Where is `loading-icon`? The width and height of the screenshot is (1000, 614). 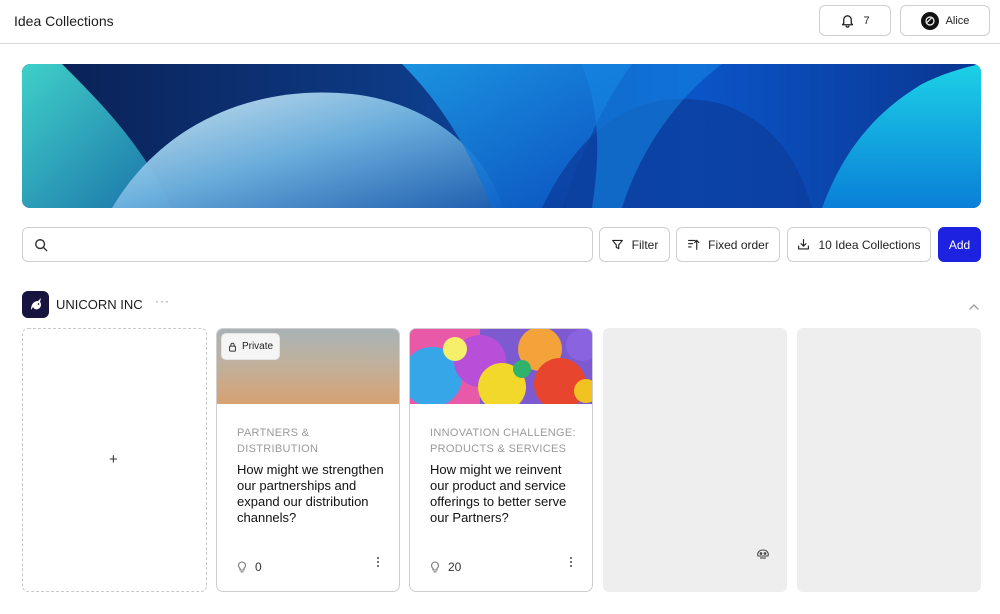
loading-icon is located at coordinates (763, 554).